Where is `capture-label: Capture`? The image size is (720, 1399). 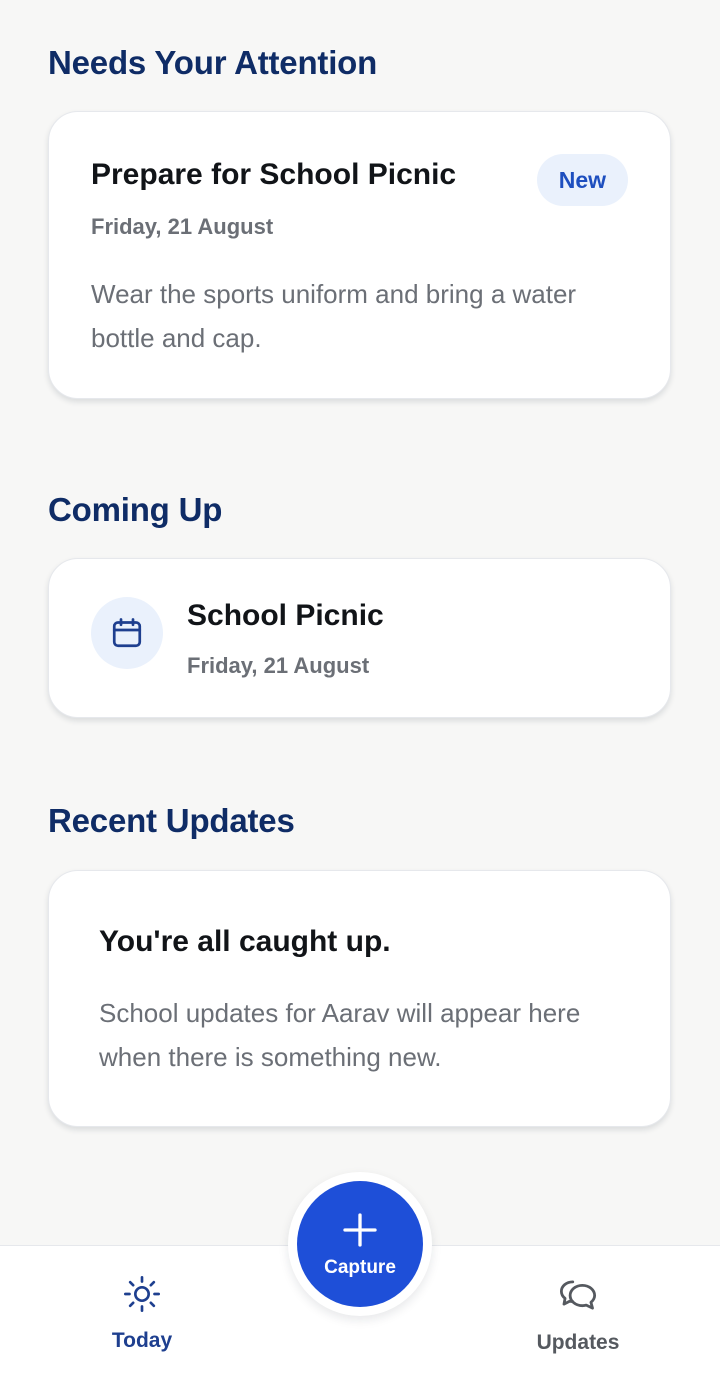 capture-label: Capture is located at coordinates (360, 1267).